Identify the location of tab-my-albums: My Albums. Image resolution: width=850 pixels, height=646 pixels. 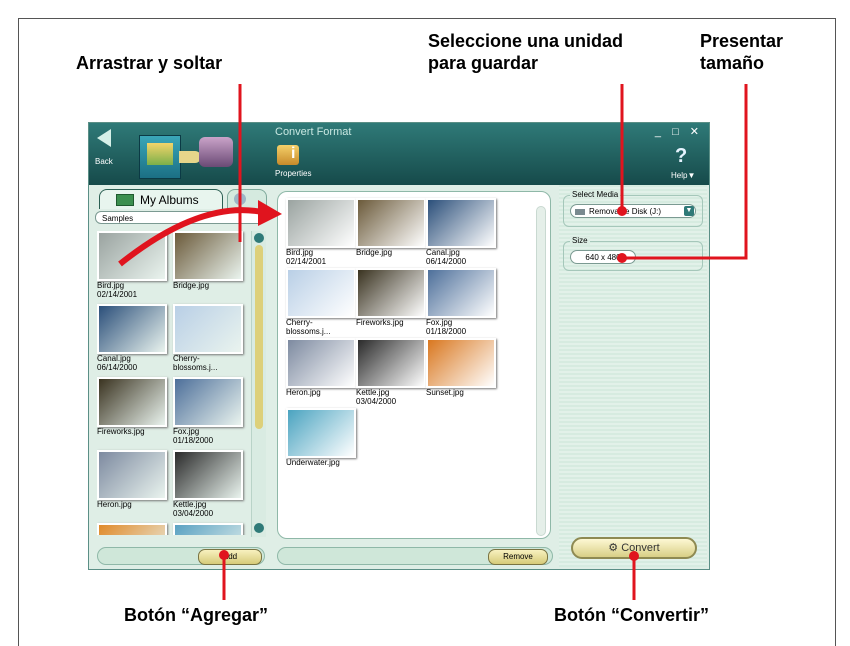
(161, 199).